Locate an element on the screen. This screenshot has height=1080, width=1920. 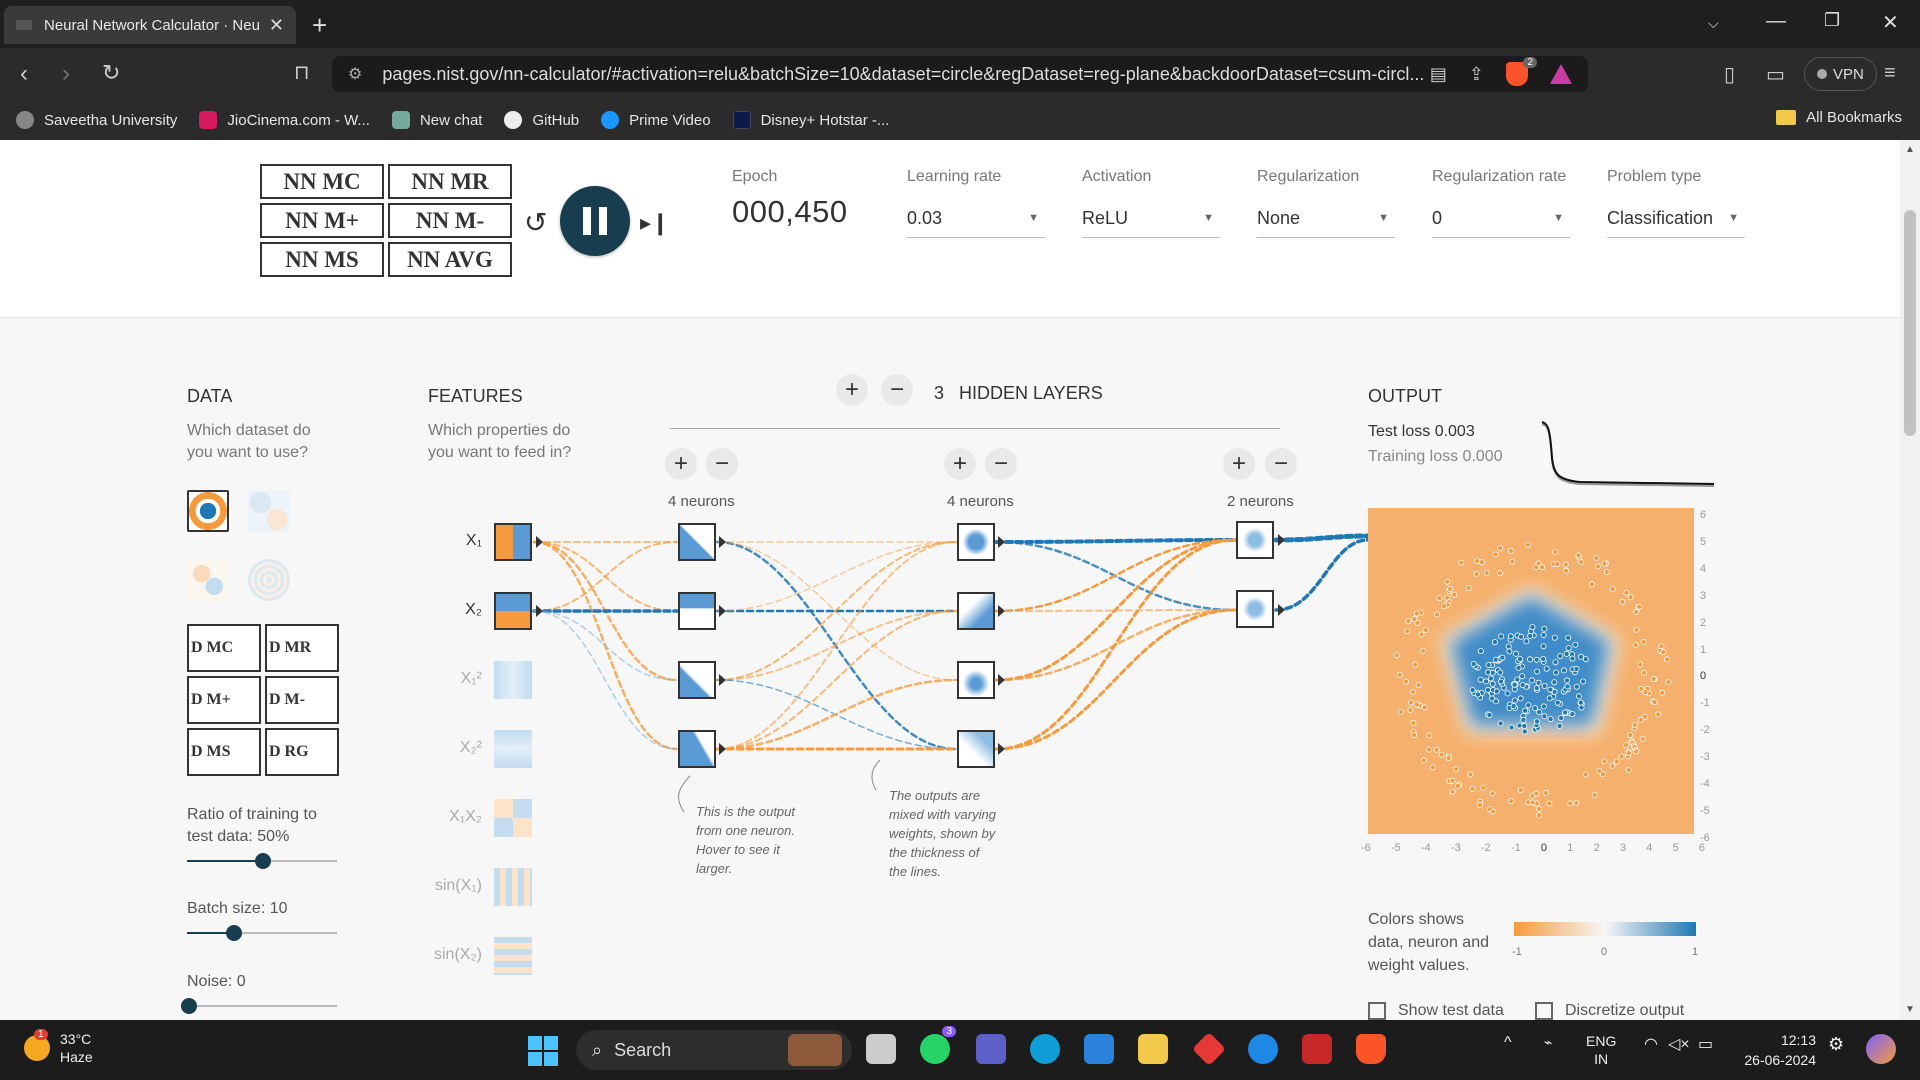
vpn-button: VPN is located at coordinates (1840, 74).